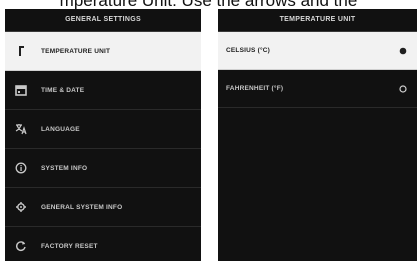 This screenshot has height=261, width=417. Describe the element at coordinates (60, 129) in the screenshot. I see `menu-item-label: LANGUAGE` at that location.